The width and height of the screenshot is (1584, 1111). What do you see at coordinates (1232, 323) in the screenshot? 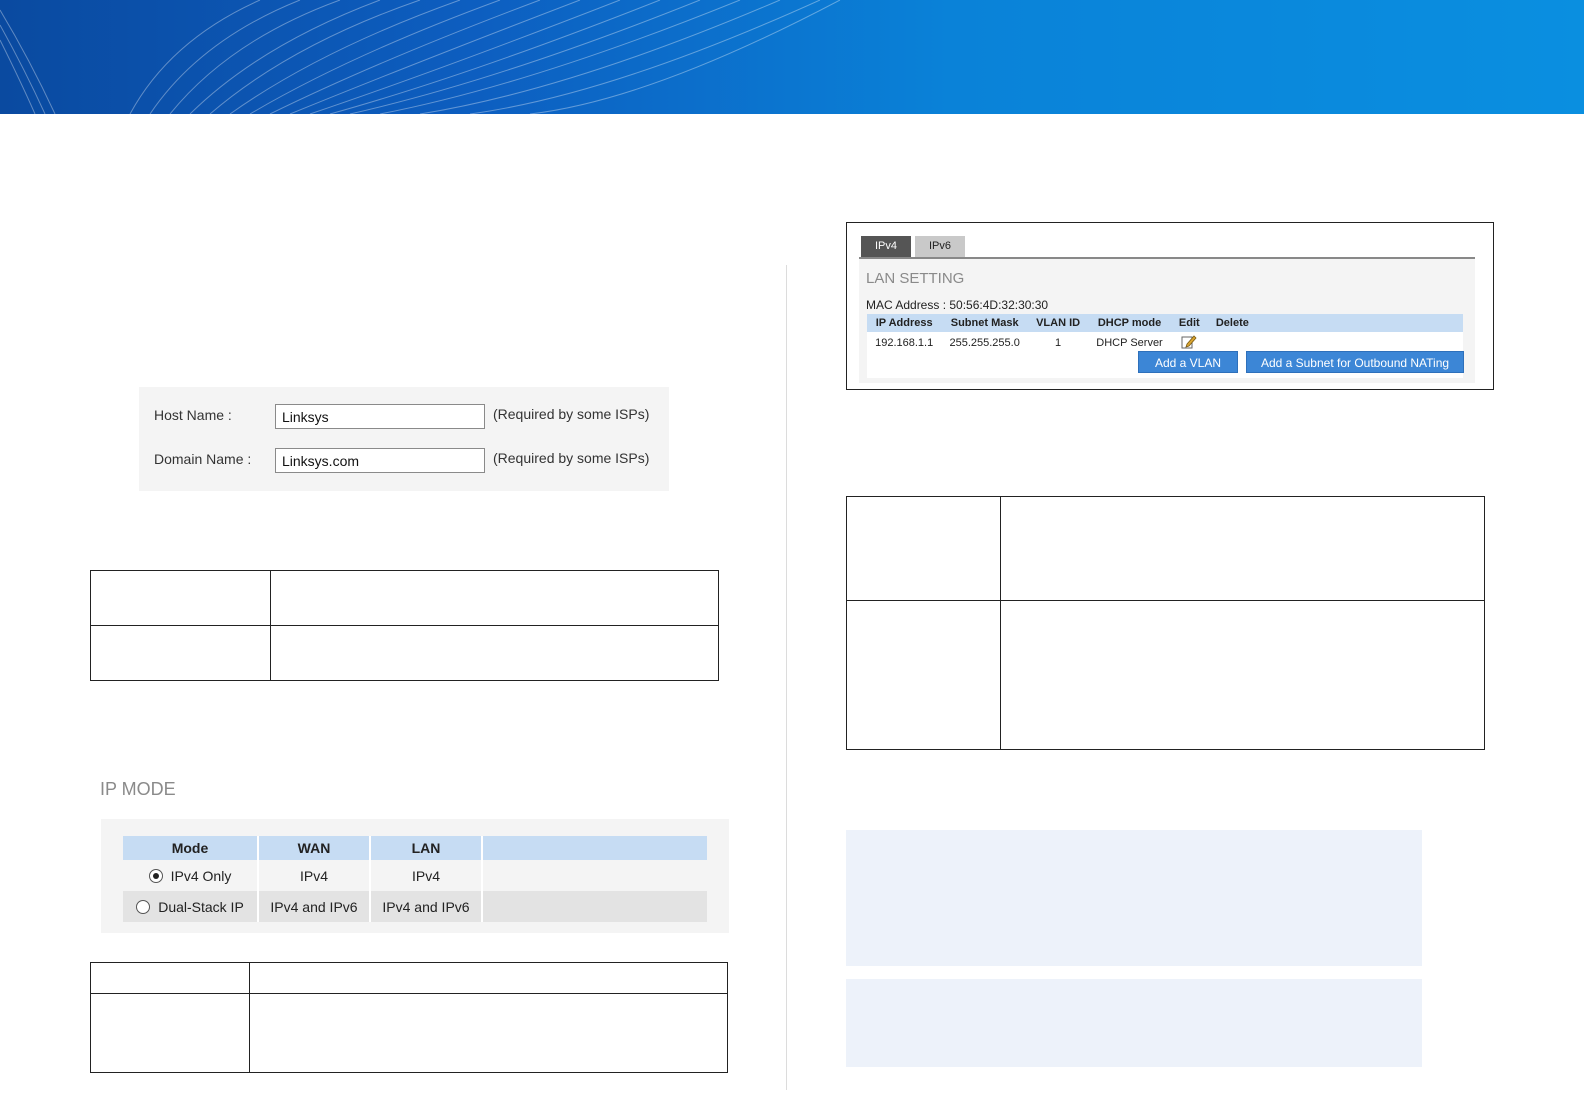
I see `col-delete: Delete` at bounding box center [1232, 323].